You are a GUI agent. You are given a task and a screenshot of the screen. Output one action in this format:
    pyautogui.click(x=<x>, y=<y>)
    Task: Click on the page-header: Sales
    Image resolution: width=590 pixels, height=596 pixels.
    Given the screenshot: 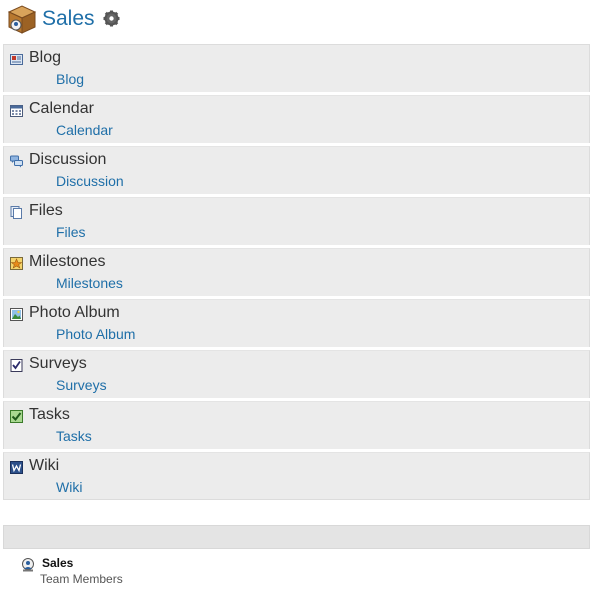 What is the action you would take?
    pyautogui.click(x=295, y=22)
    